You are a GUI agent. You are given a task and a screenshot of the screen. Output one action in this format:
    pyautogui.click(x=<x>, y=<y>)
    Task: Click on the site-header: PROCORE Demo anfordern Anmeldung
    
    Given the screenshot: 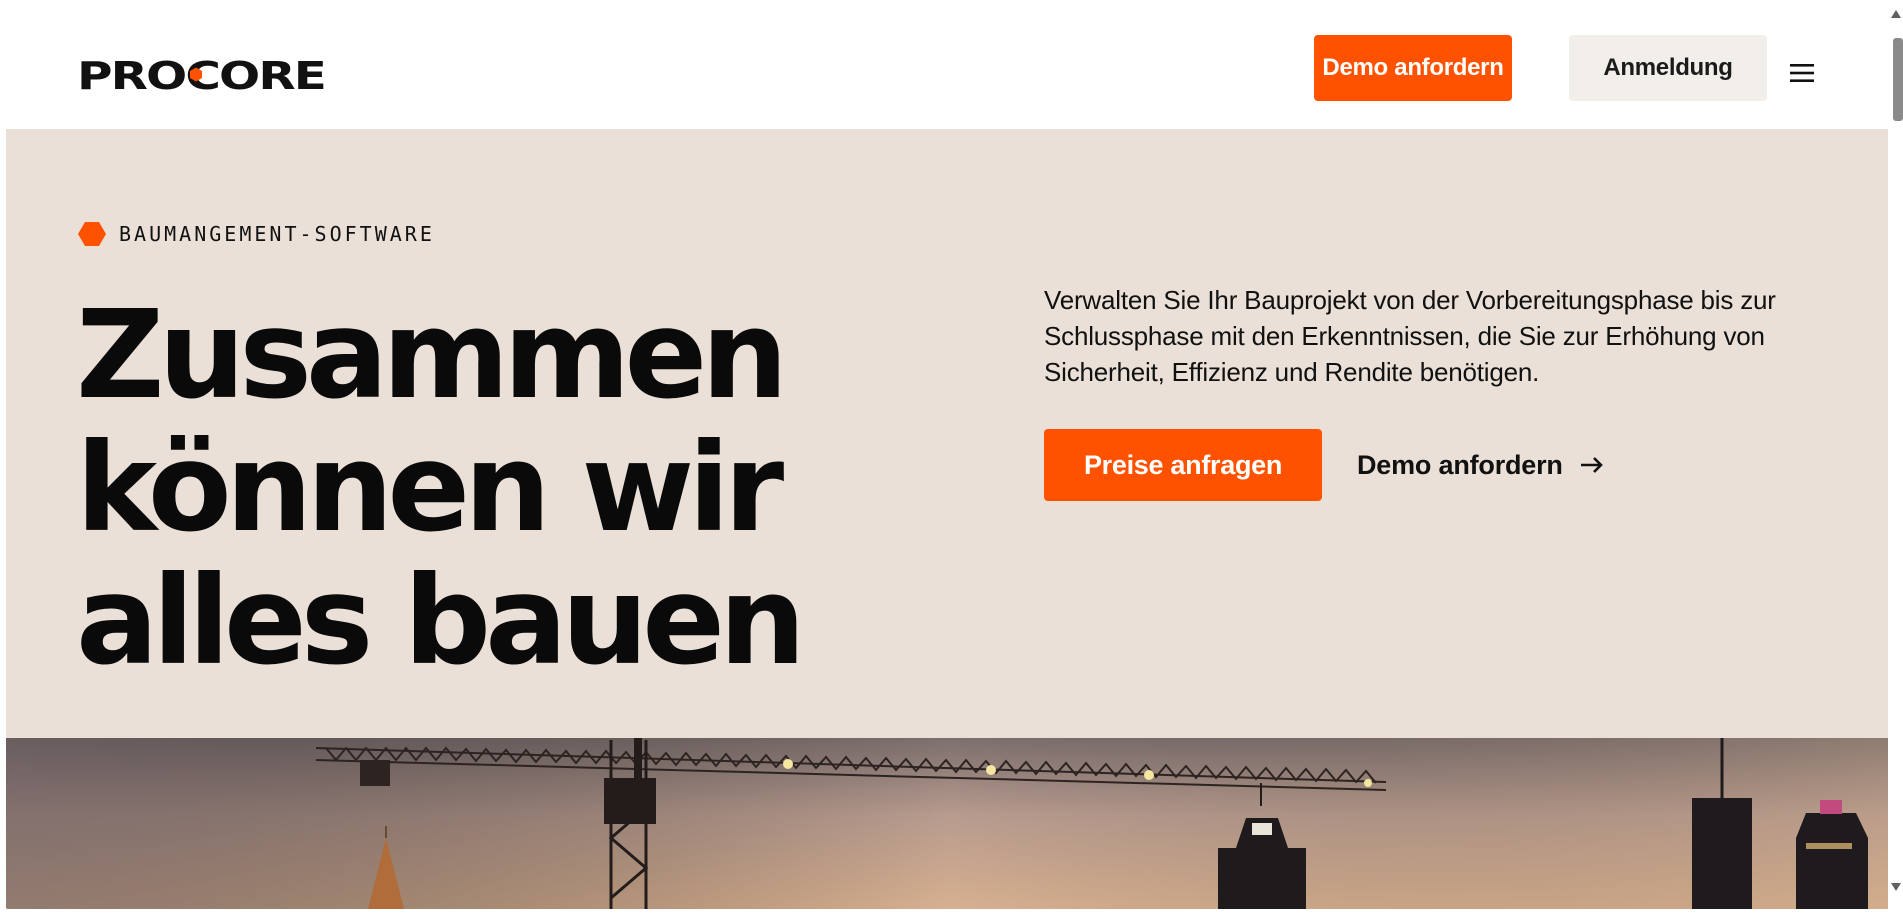 What is the action you would take?
    pyautogui.click(x=948, y=67)
    